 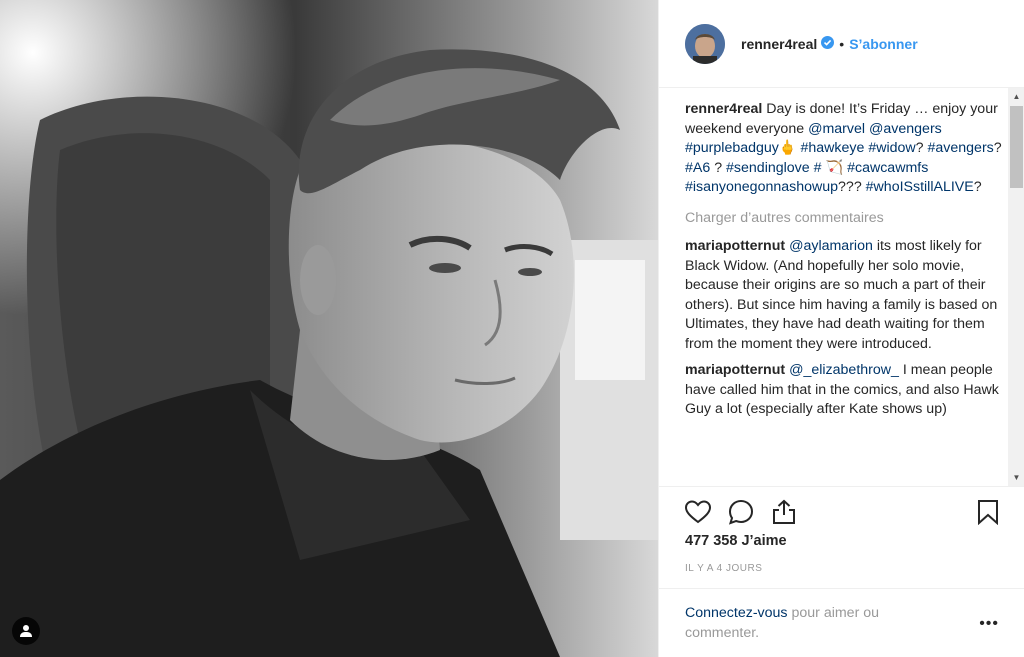 What do you see at coordinates (736, 613) in the screenshot?
I see `login-link: Connectez-vous` at bounding box center [736, 613].